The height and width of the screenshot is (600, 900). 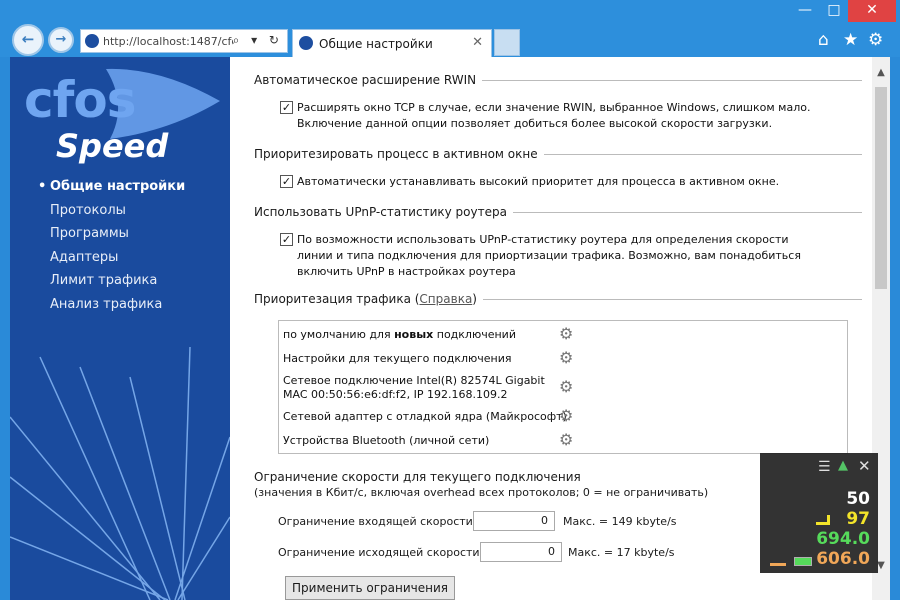 I want to click on forward-button: →, so click(x=61, y=40).